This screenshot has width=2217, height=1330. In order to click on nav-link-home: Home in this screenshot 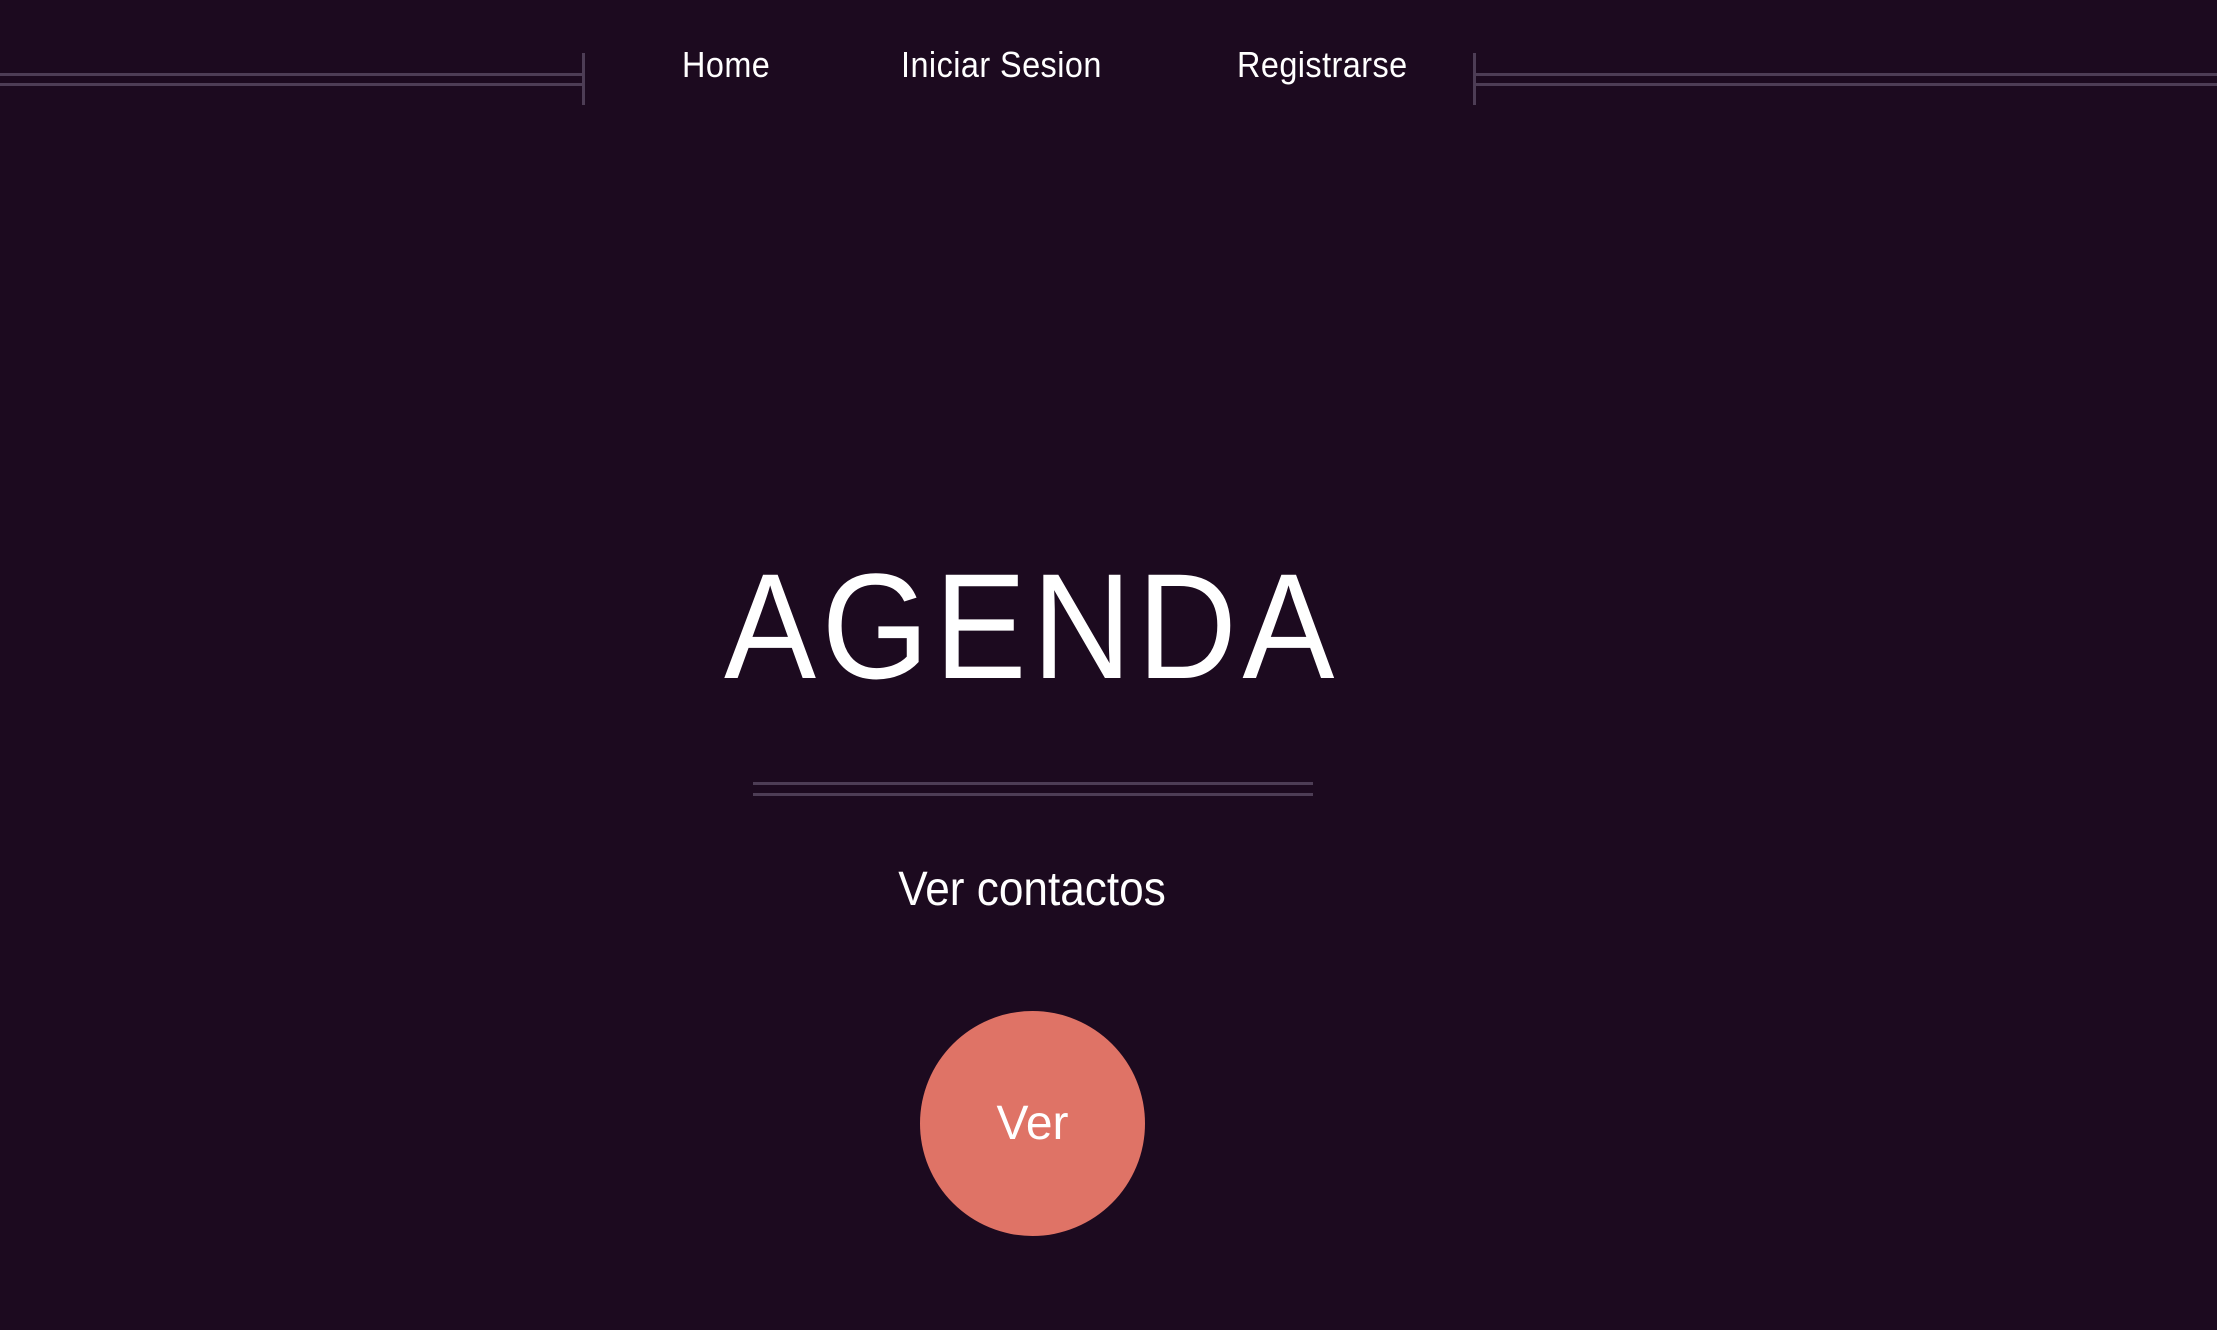, I will do `click(726, 65)`.